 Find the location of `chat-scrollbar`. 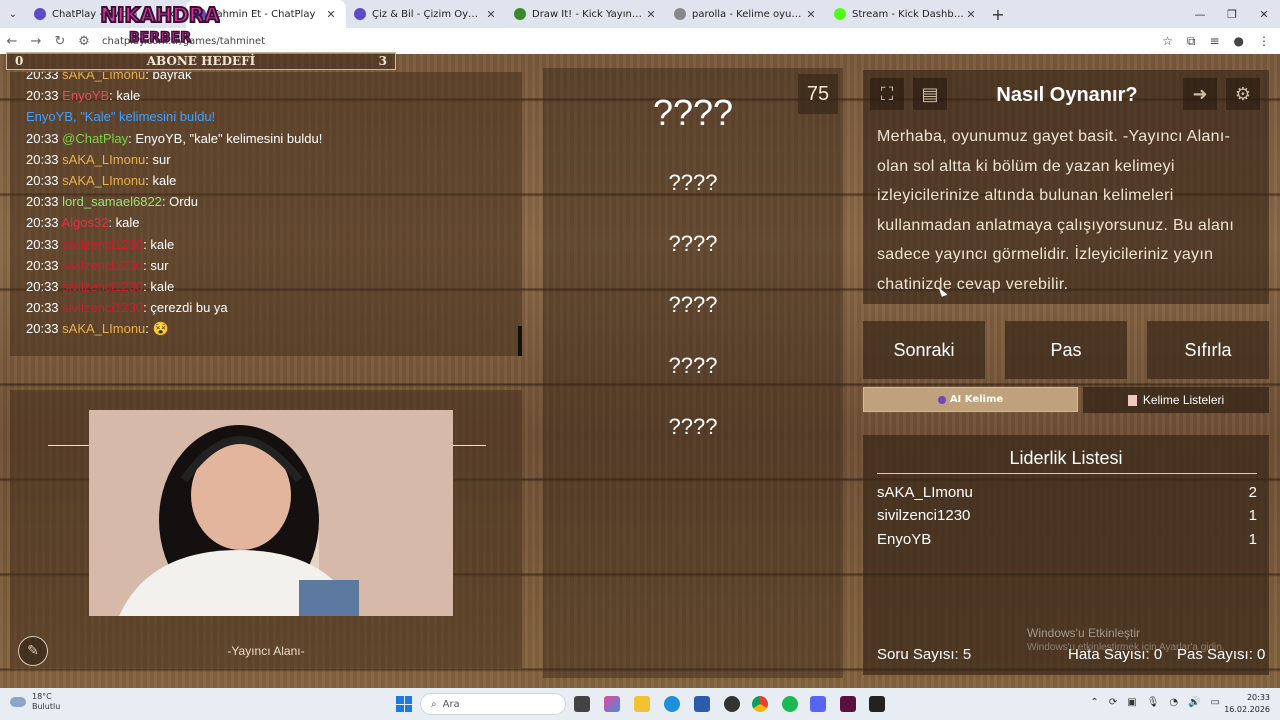

chat-scrollbar is located at coordinates (520, 341).